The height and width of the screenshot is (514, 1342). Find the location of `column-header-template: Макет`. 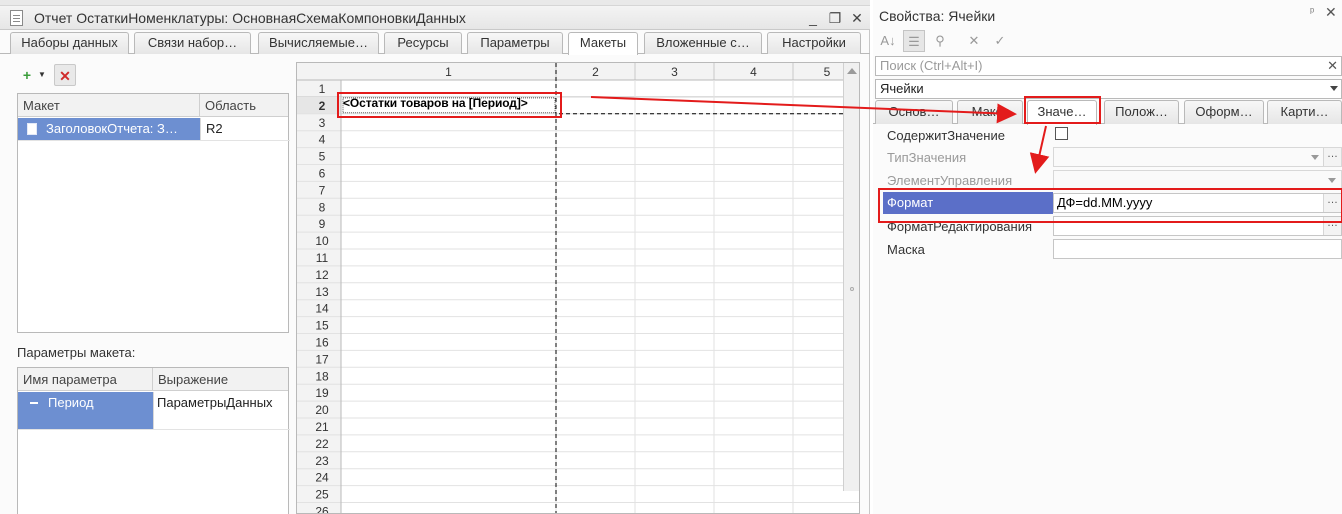

column-header-template: Макет is located at coordinates (109, 105).